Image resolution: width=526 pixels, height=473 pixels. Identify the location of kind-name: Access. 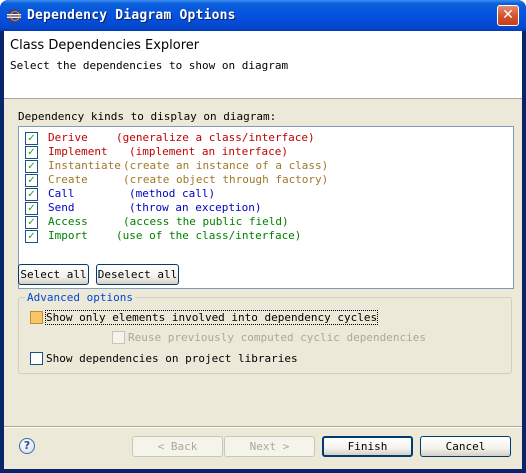
(68, 221).